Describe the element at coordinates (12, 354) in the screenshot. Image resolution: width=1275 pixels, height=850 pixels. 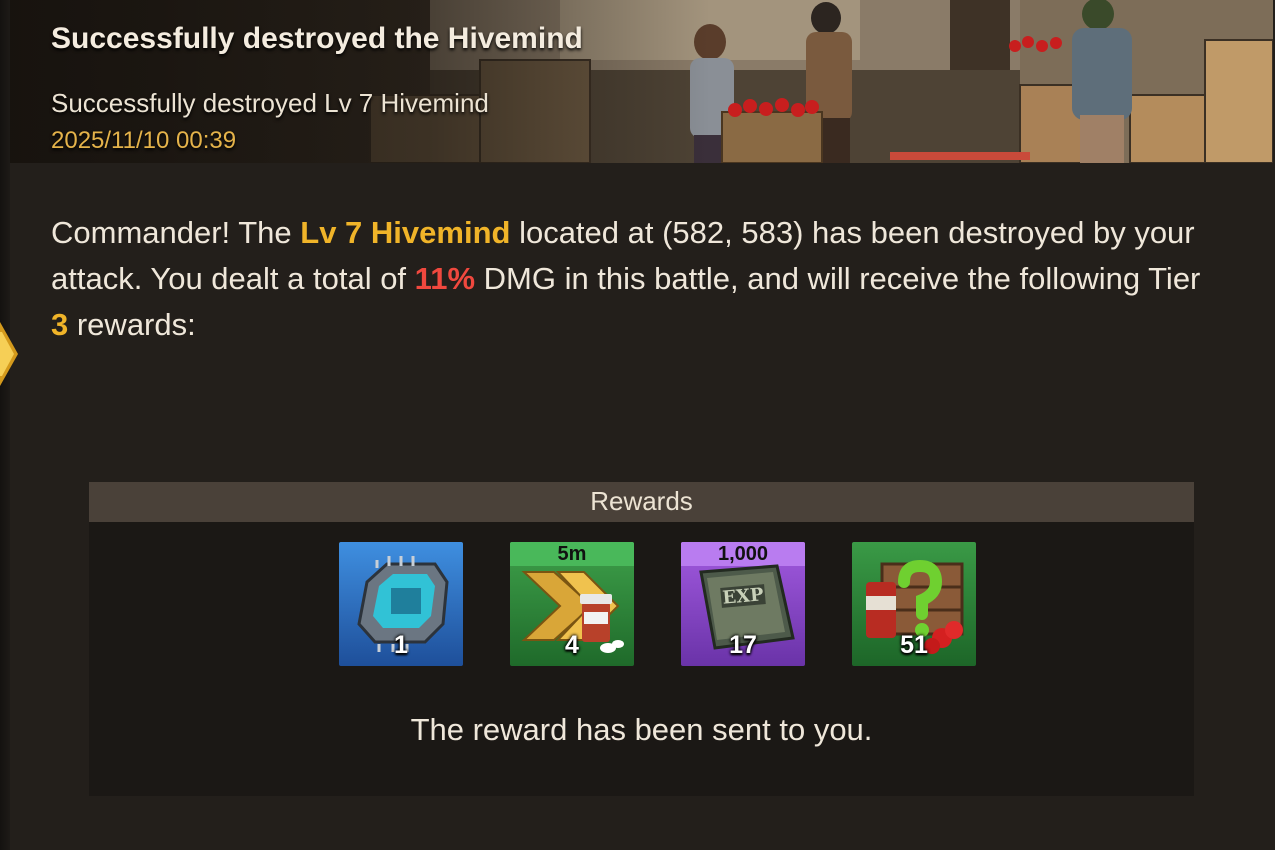
I see `side-expand-arrow-icon` at that location.